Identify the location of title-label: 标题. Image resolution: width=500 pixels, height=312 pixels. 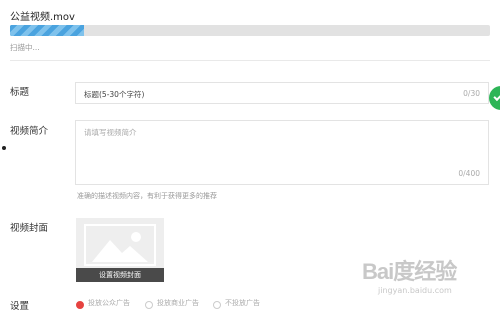
(20, 92).